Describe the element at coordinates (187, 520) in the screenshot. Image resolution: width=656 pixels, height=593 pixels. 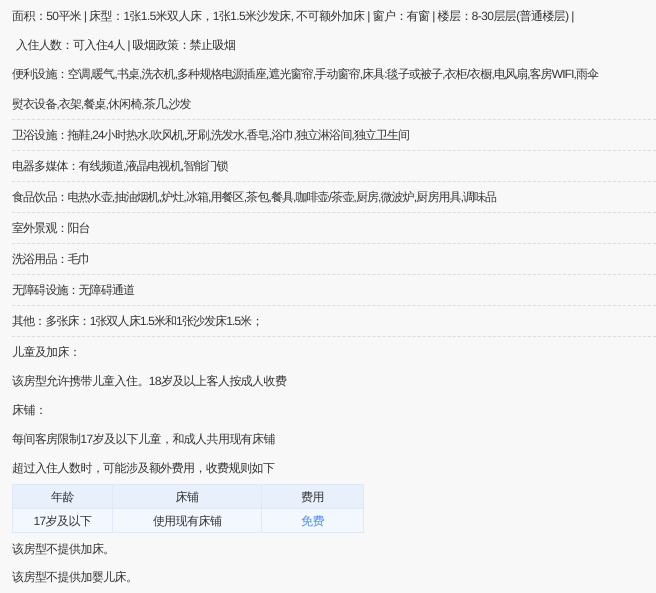
I see `table-cell: 使用现有床铺` at that location.